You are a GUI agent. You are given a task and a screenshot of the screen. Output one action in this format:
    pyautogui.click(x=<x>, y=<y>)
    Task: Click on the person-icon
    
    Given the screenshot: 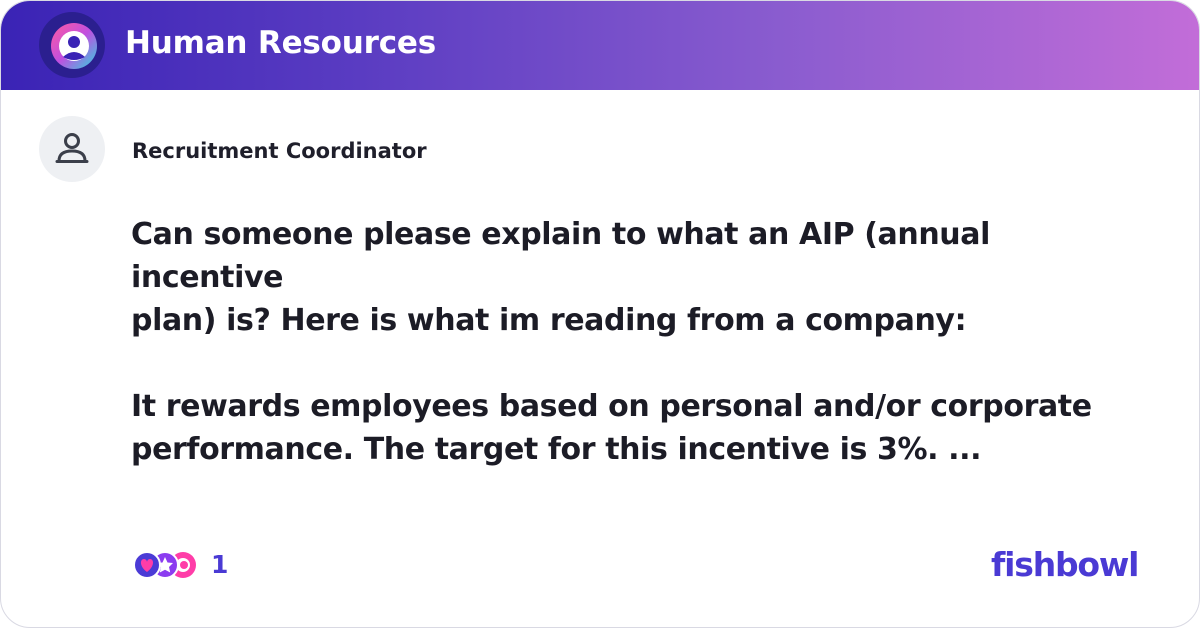 What is the action you would take?
    pyautogui.click(x=72, y=148)
    